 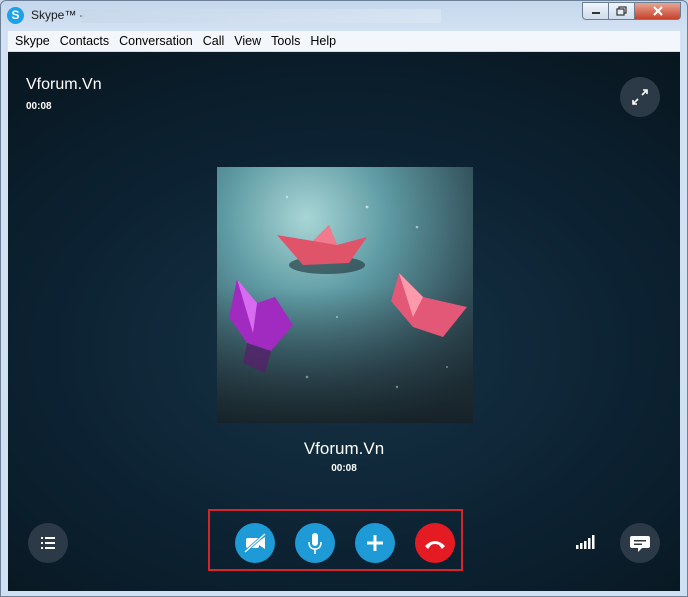 I want to click on hang-up-icon, so click(x=435, y=545).